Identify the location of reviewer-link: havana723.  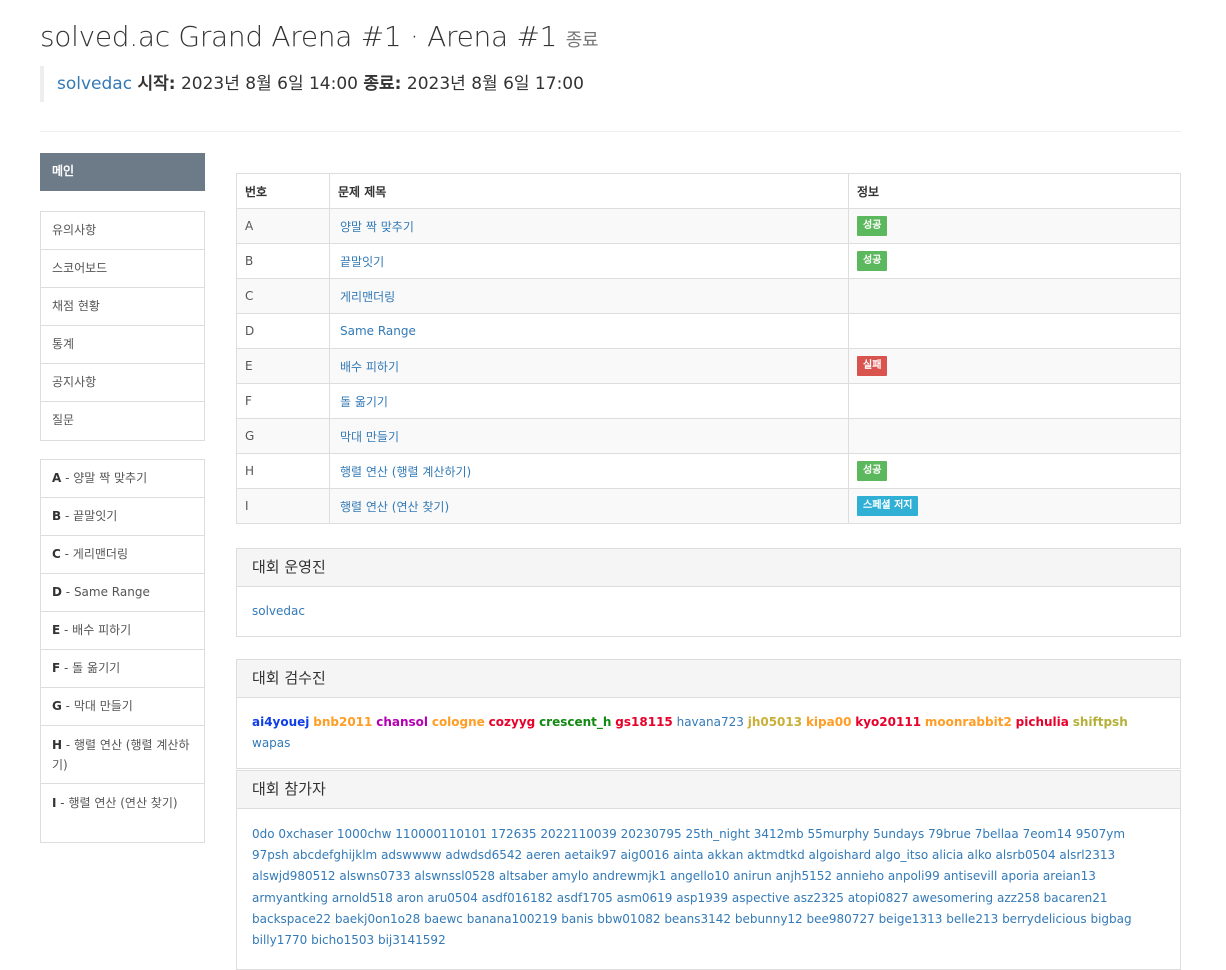
(710, 722).